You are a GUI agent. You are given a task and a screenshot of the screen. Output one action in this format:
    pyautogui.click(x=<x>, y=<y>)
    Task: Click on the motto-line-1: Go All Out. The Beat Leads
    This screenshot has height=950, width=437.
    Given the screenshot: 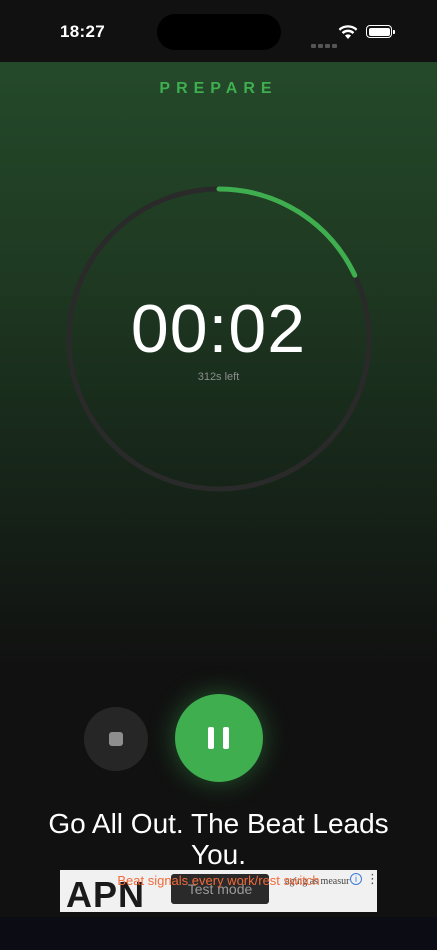 What is the action you would take?
    pyautogui.click(x=218, y=823)
    